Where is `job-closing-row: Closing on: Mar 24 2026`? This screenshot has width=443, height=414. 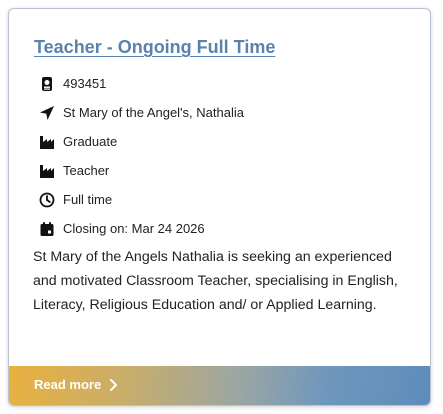 job-closing-row: Closing on: Mar 24 2026 is located at coordinates (141, 228).